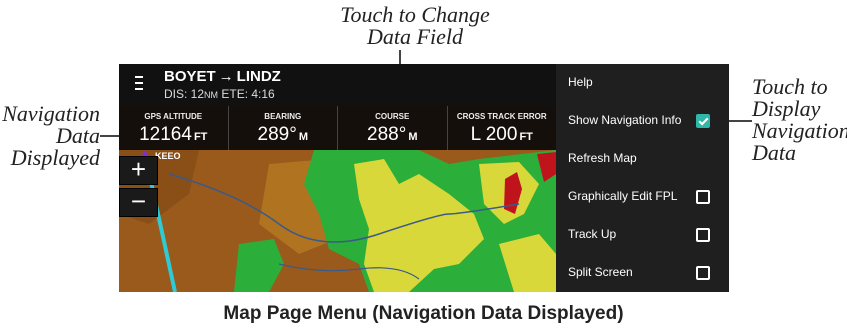 This screenshot has height=333, width=847. Describe the element at coordinates (51, 135) in the screenshot. I see `callout-navigation-data-displayed: Navigation Data Displayed` at that location.